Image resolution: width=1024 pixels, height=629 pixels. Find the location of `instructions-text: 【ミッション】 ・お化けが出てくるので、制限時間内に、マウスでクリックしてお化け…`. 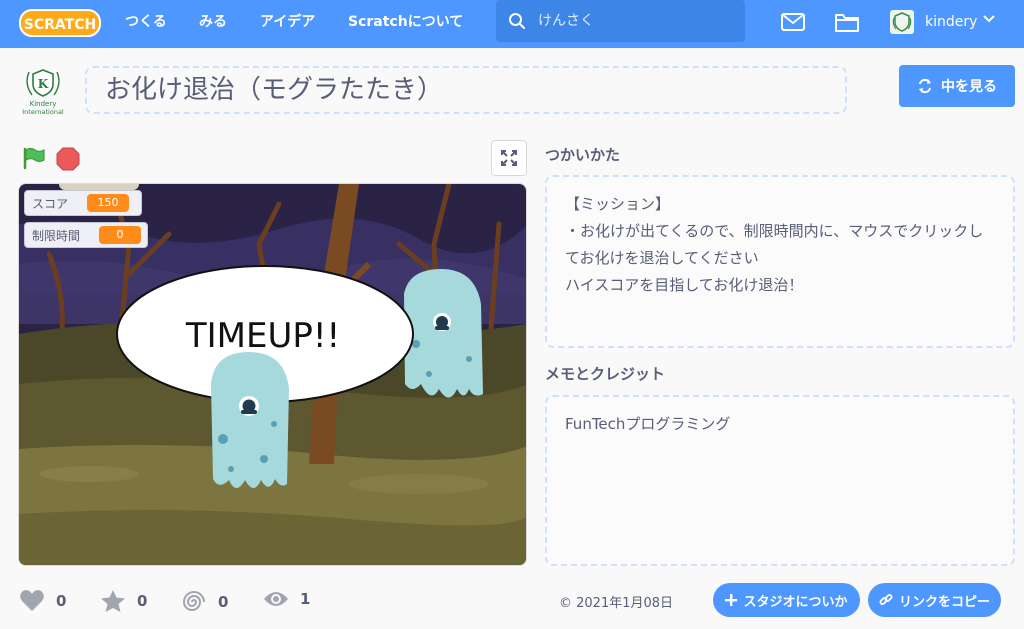

instructions-text: 【ミッション】 ・お化けが出てくるので、制限時間内に、マウスでクリックしてお化け… is located at coordinates (780, 261).